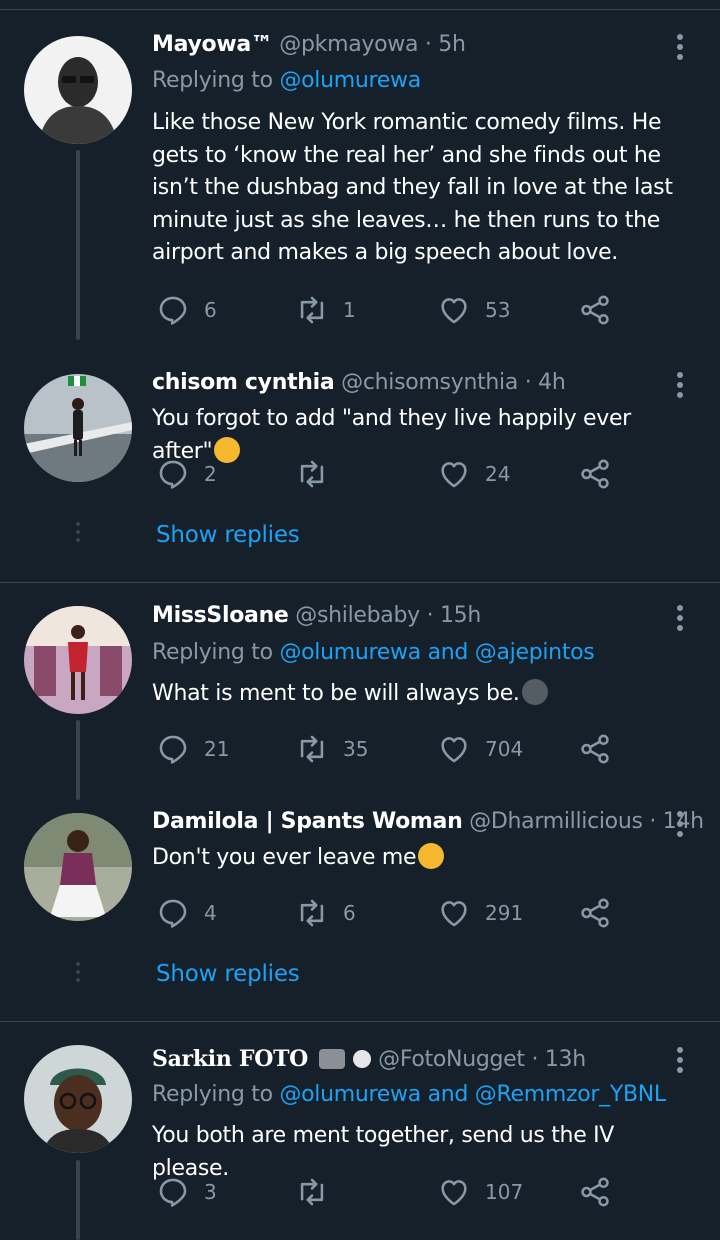 The height and width of the screenshot is (1240, 720). What do you see at coordinates (350, 80) in the screenshot?
I see `replying-to-mention: @olumurewa` at bounding box center [350, 80].